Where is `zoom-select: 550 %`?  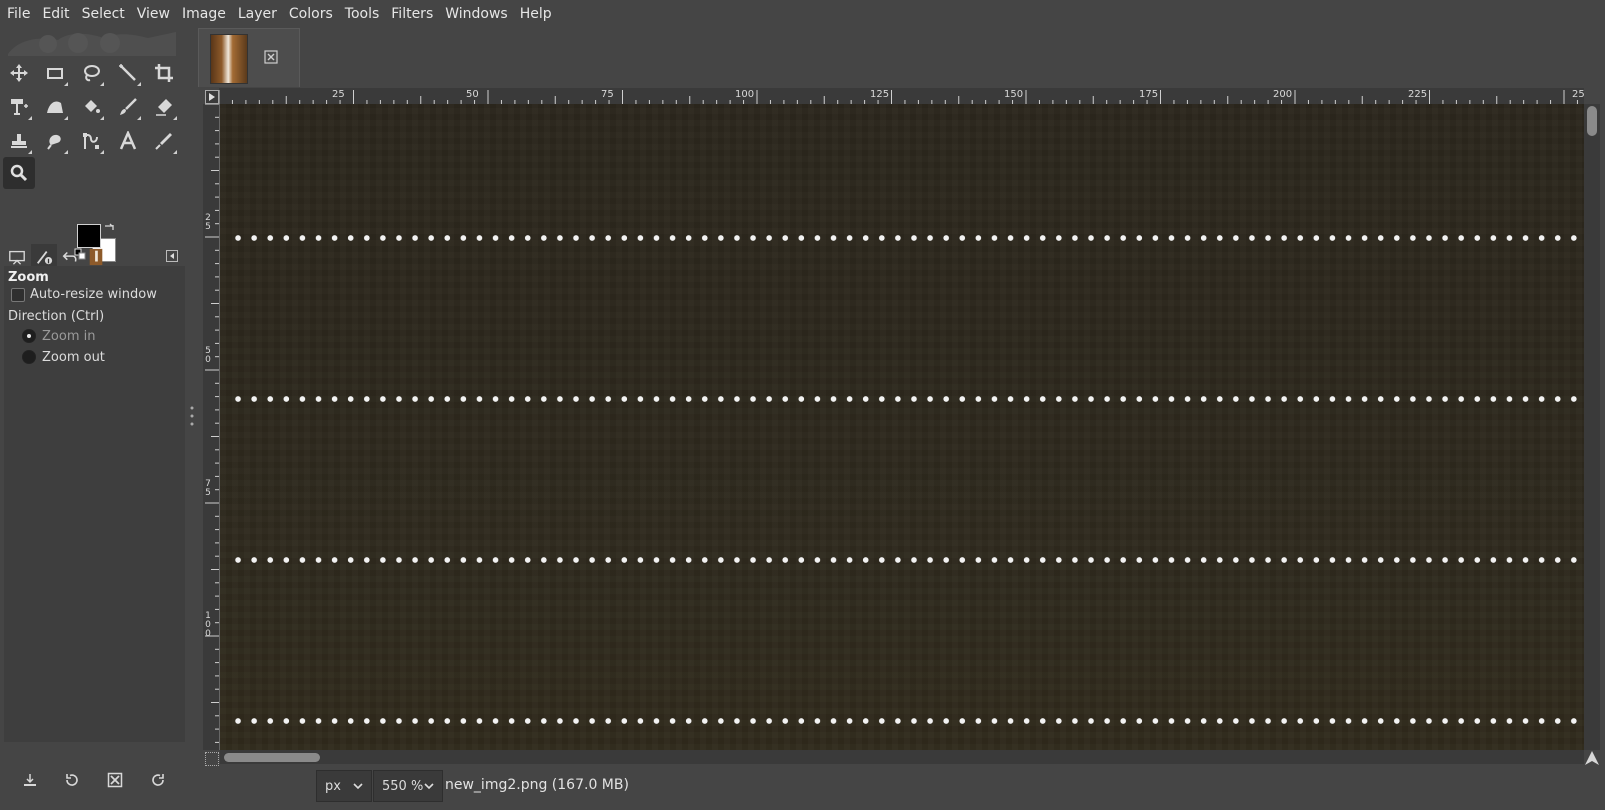 zoom-select: 550 % is located at coordinates (408, 786).